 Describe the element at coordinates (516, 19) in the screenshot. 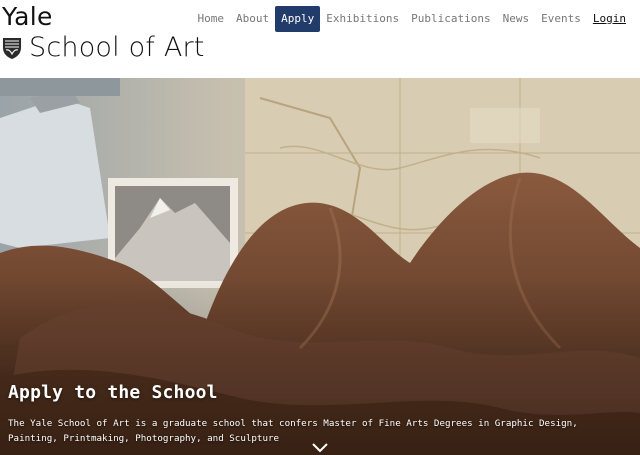

I see `nav-news: News` at that location.